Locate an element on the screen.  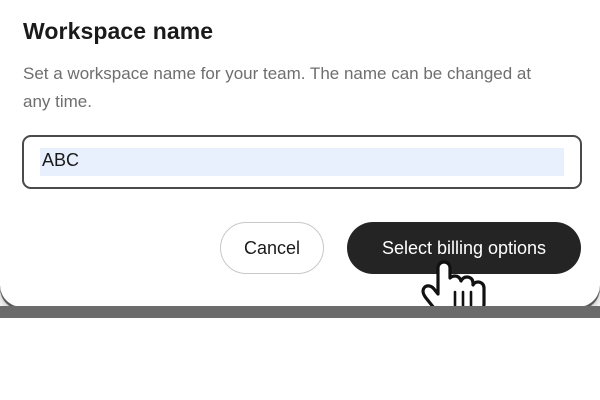
workspace-name-value: ABC is located at coordinates (61, 160).